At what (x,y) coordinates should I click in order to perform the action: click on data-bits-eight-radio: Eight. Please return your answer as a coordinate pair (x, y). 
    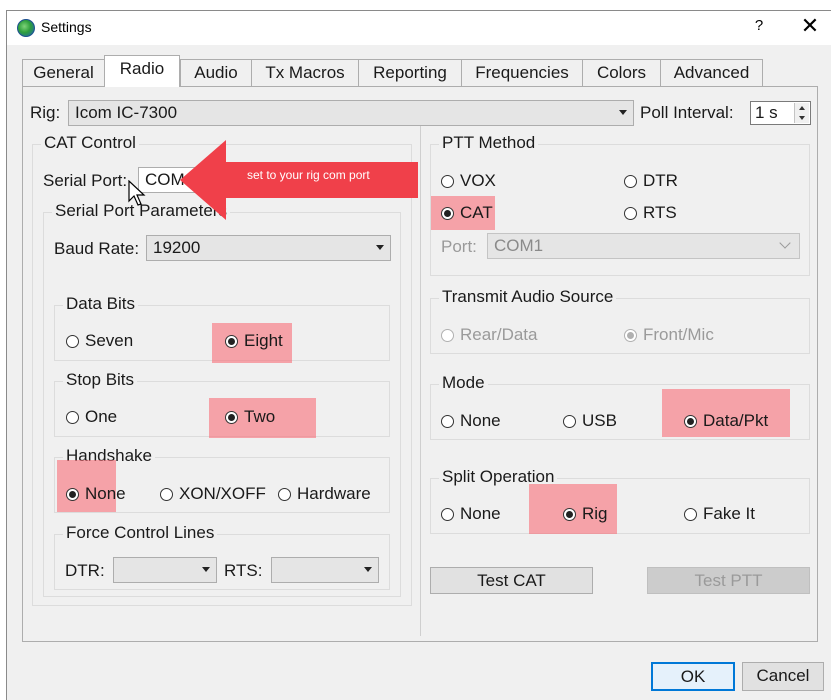
    Looking at the image, I should click on (254, 341).